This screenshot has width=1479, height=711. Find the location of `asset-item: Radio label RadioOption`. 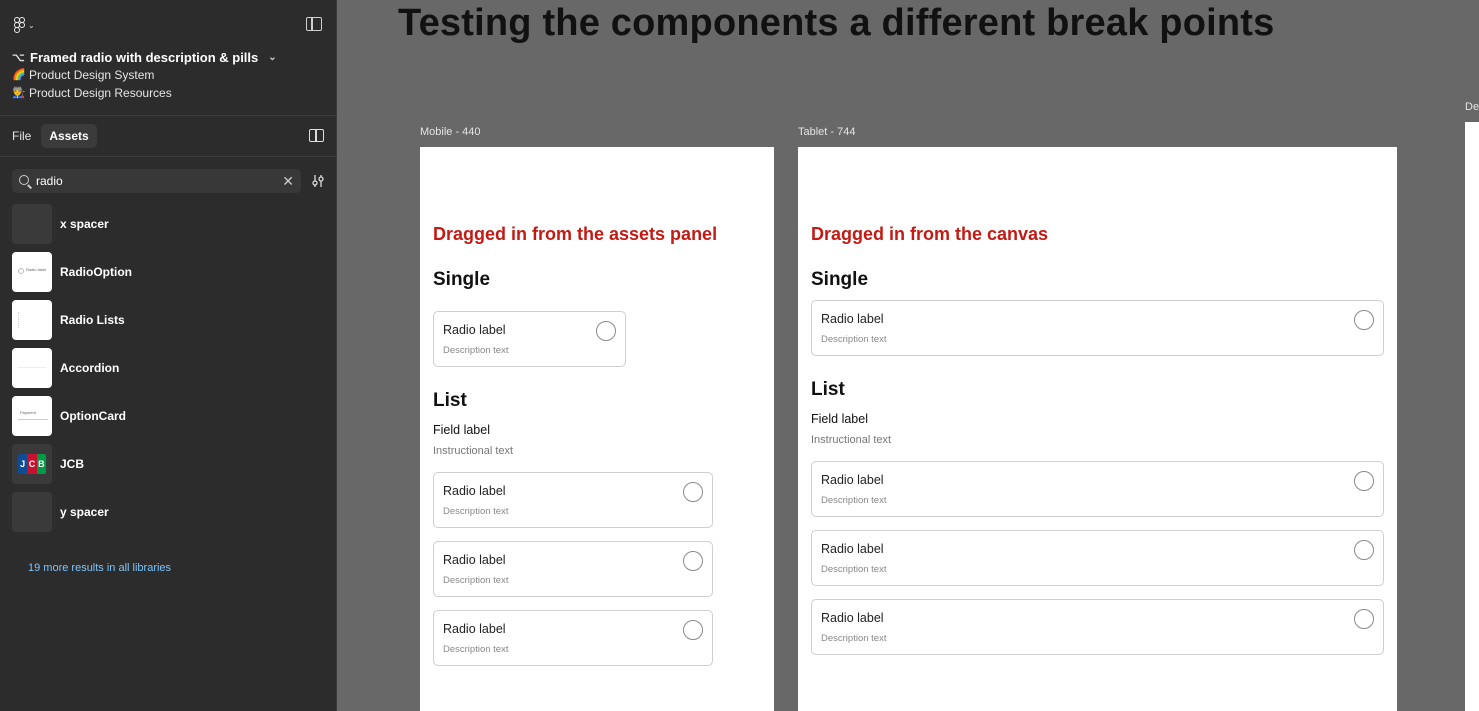

asset-item: Radio label RadioOption is located at coordinates (162, 272).